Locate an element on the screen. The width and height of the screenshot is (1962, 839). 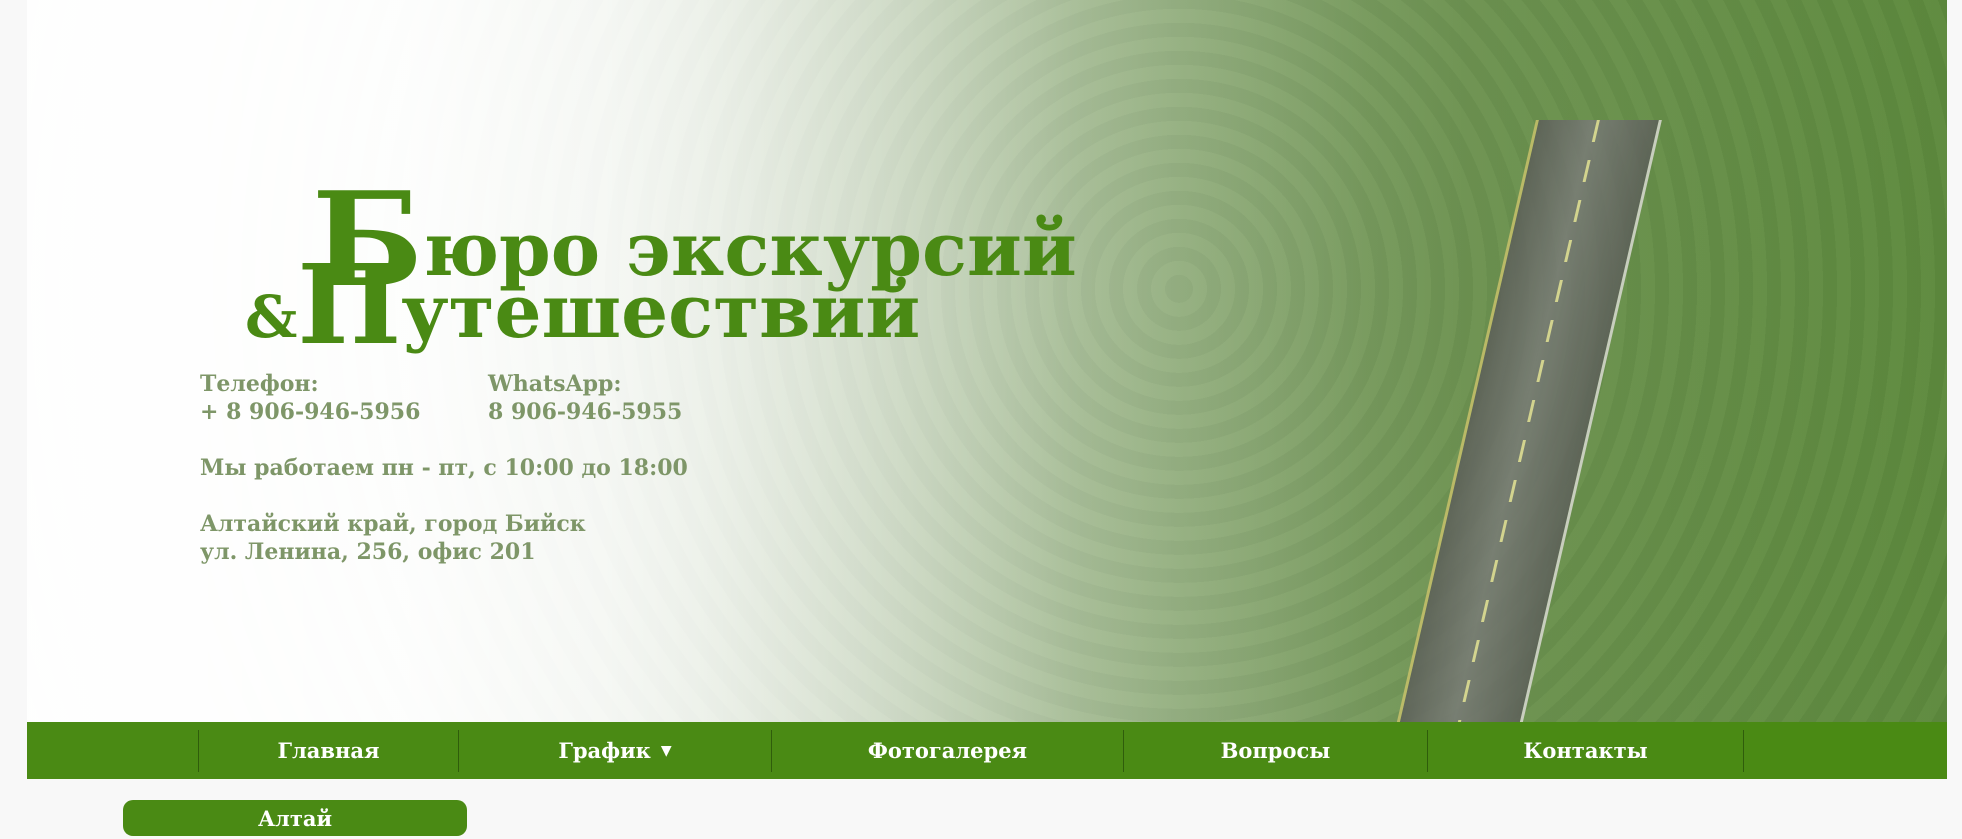
nav-item-label: График is located at coordinates (604, 750).